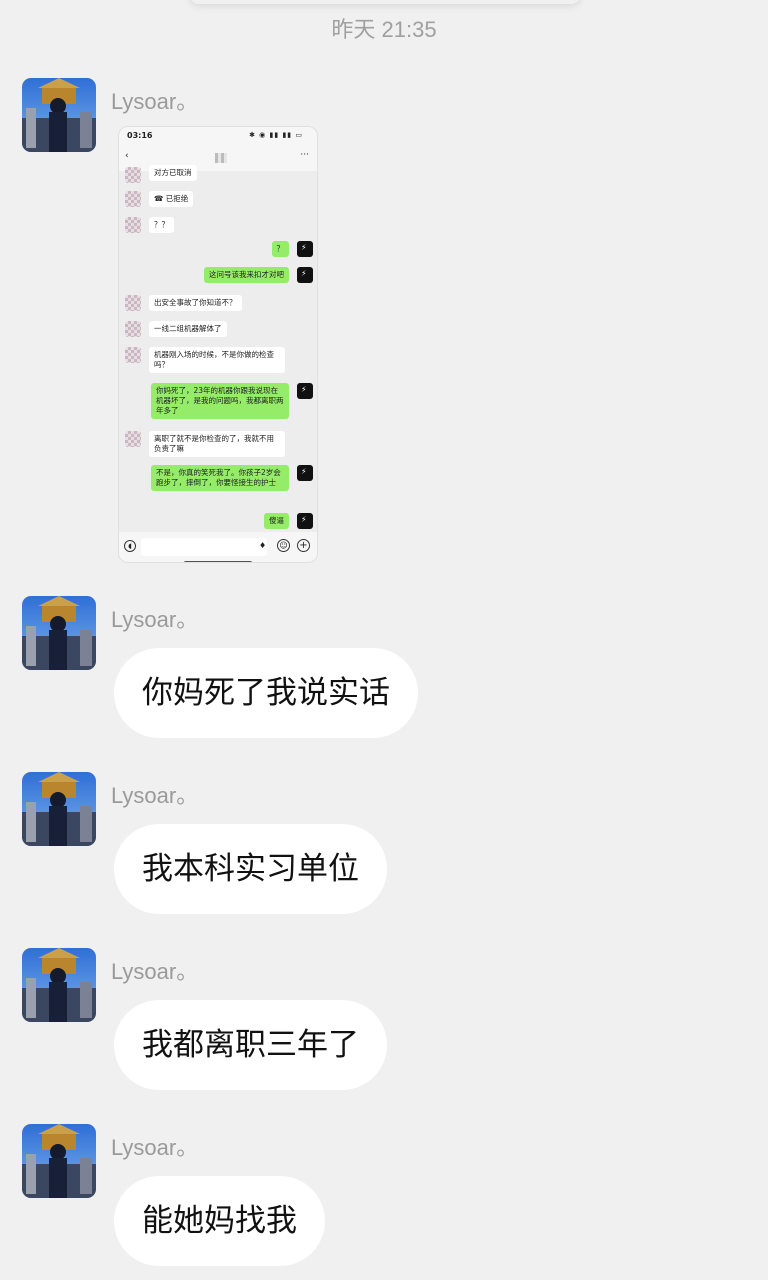 This screenshot has height=1280, width=768. I want to click on screenshot-bubble: 不是，你真的笑死我了。你孩子2岁会跑步了，摔倒了，你要怪接生的护士, so click(220, 478).